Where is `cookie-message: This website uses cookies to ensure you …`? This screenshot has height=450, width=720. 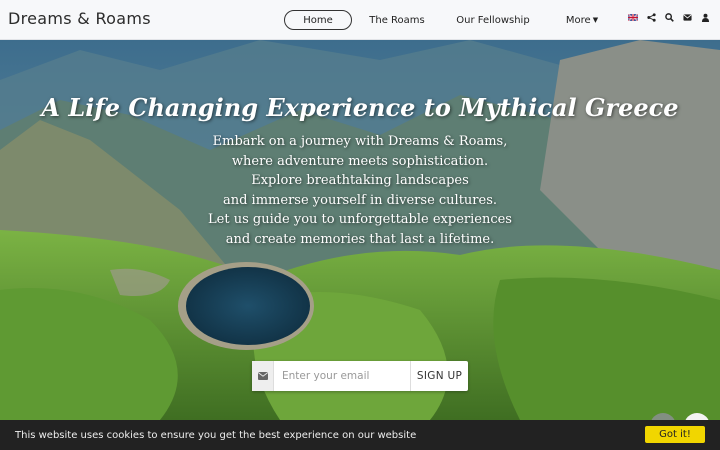 cookie-message: This website uses cookies to ensure you … is located at coordinates (216, 435).